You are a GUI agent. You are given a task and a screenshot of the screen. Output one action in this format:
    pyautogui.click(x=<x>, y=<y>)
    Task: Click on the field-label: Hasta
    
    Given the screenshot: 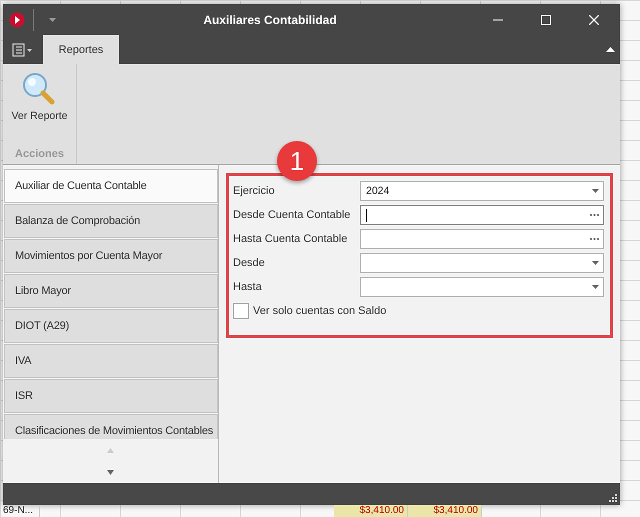 What is the action you would take?
    pyautogui.click(x=248, y=287)
    